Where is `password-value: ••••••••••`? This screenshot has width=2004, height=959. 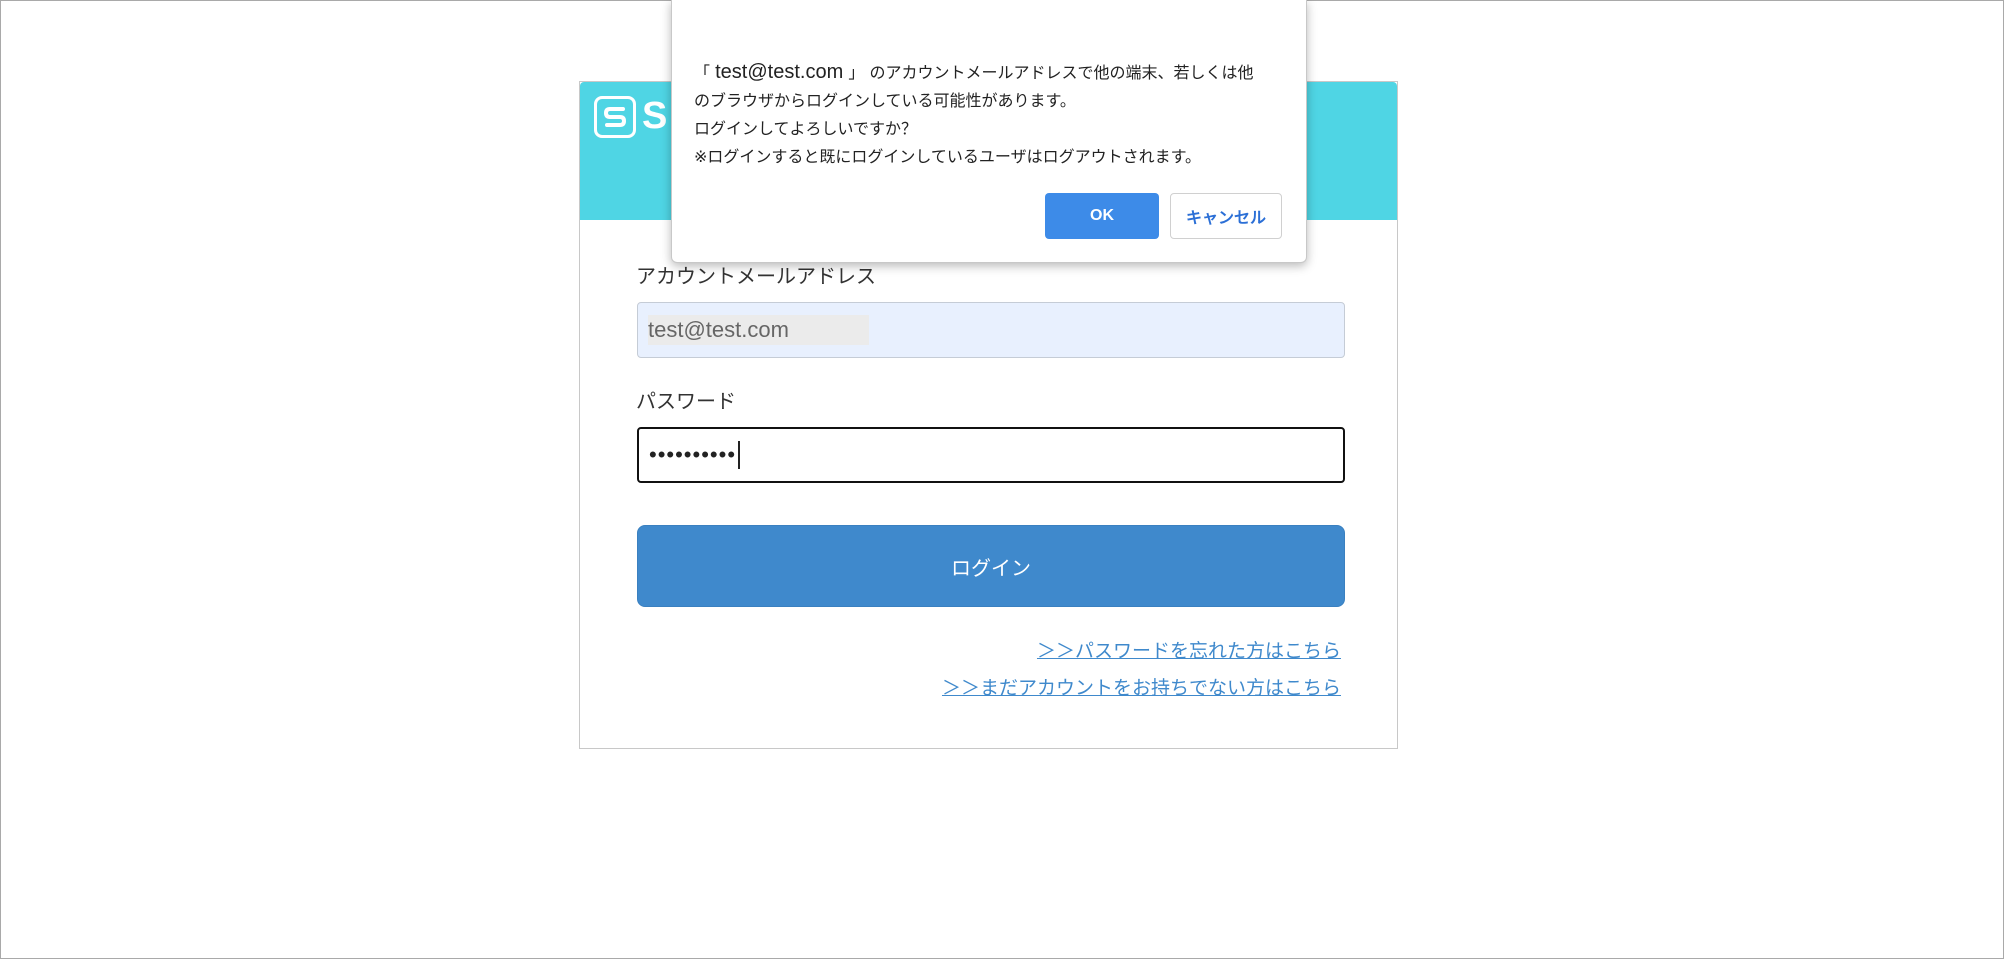
password-value: •••••••••• is located at coordinates (693, 454).